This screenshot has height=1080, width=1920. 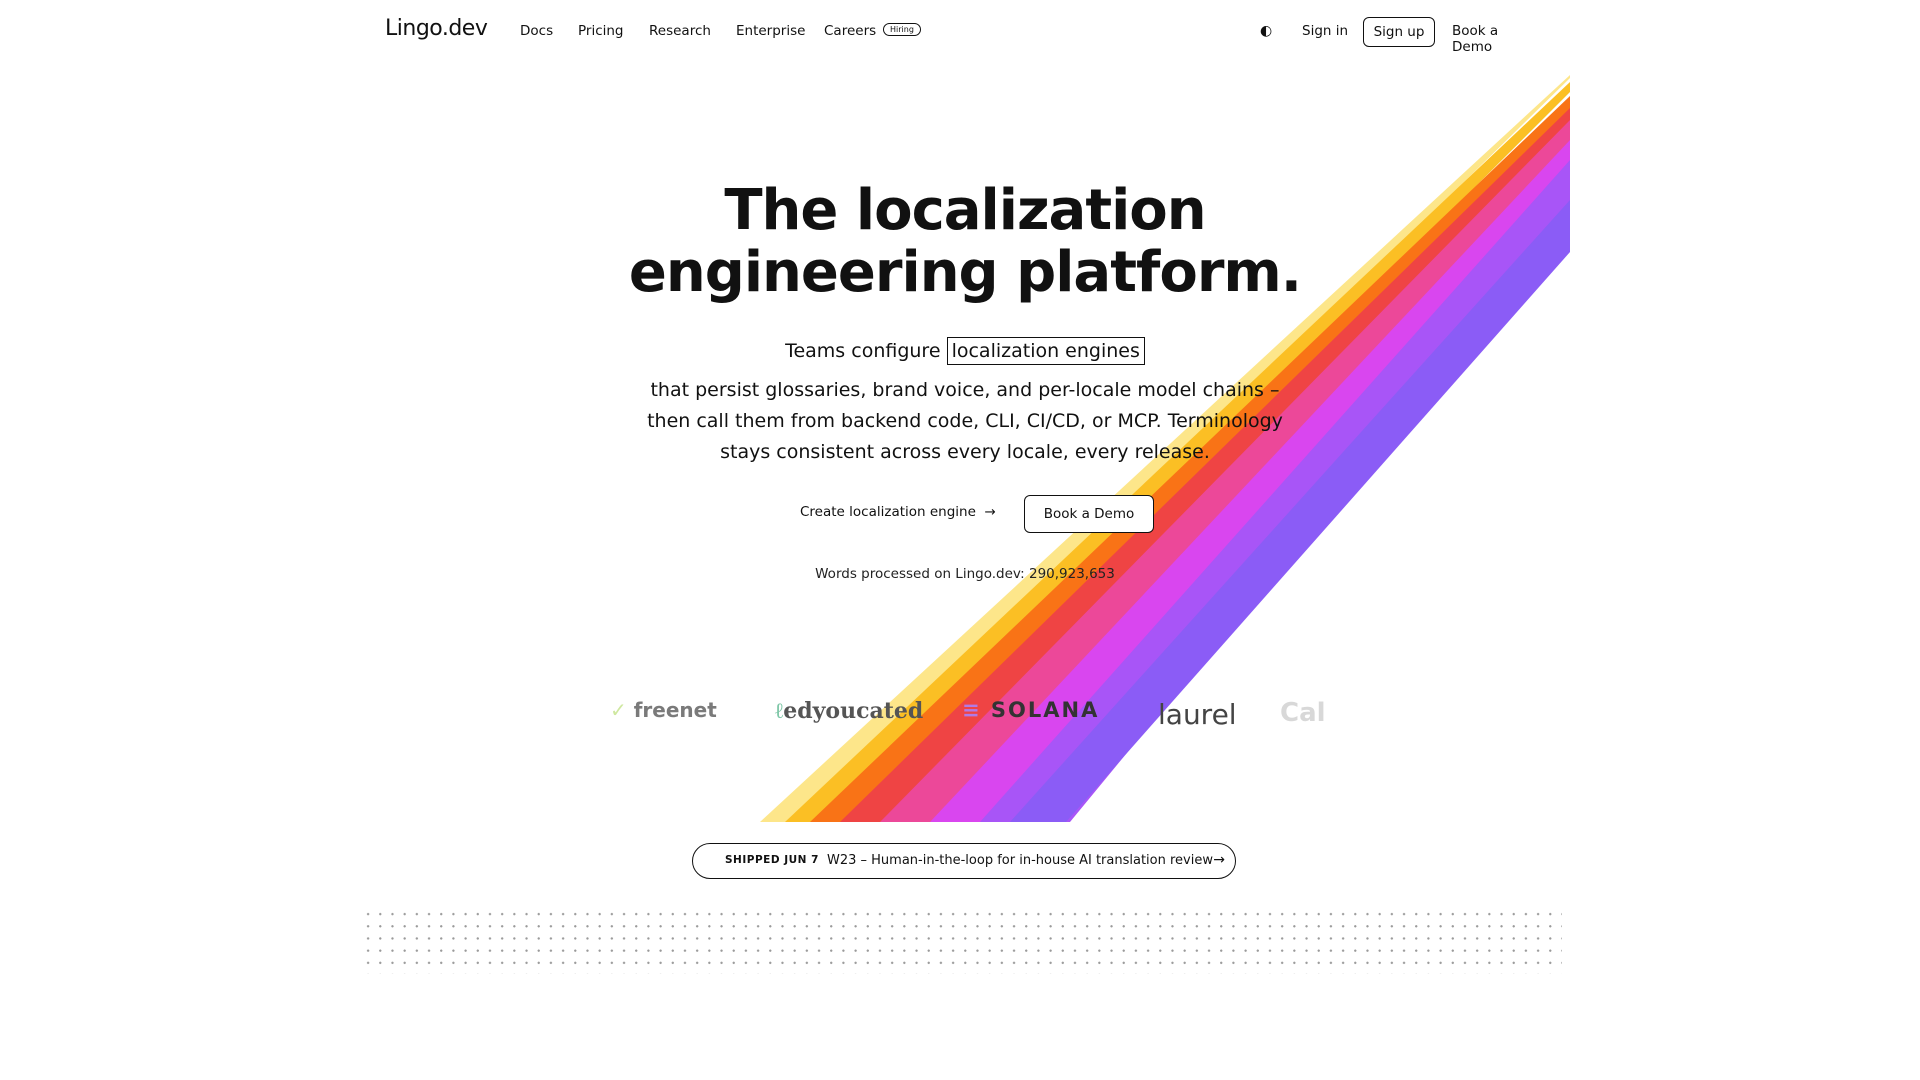 I want to click on subtitle-lead: Teams configure, so click(x=863, y=351).